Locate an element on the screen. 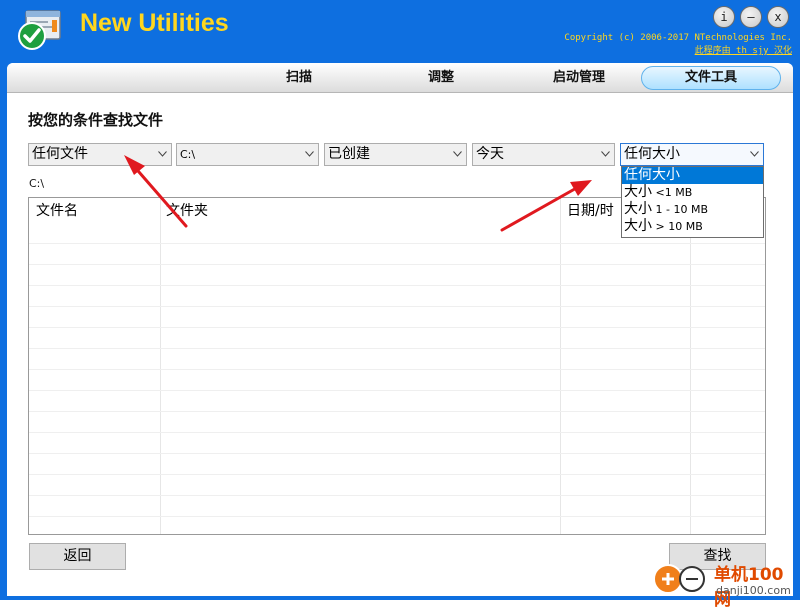 This screenshot has width=800, height=610. drive-select: C:\ is located at coordinates (247, 154).